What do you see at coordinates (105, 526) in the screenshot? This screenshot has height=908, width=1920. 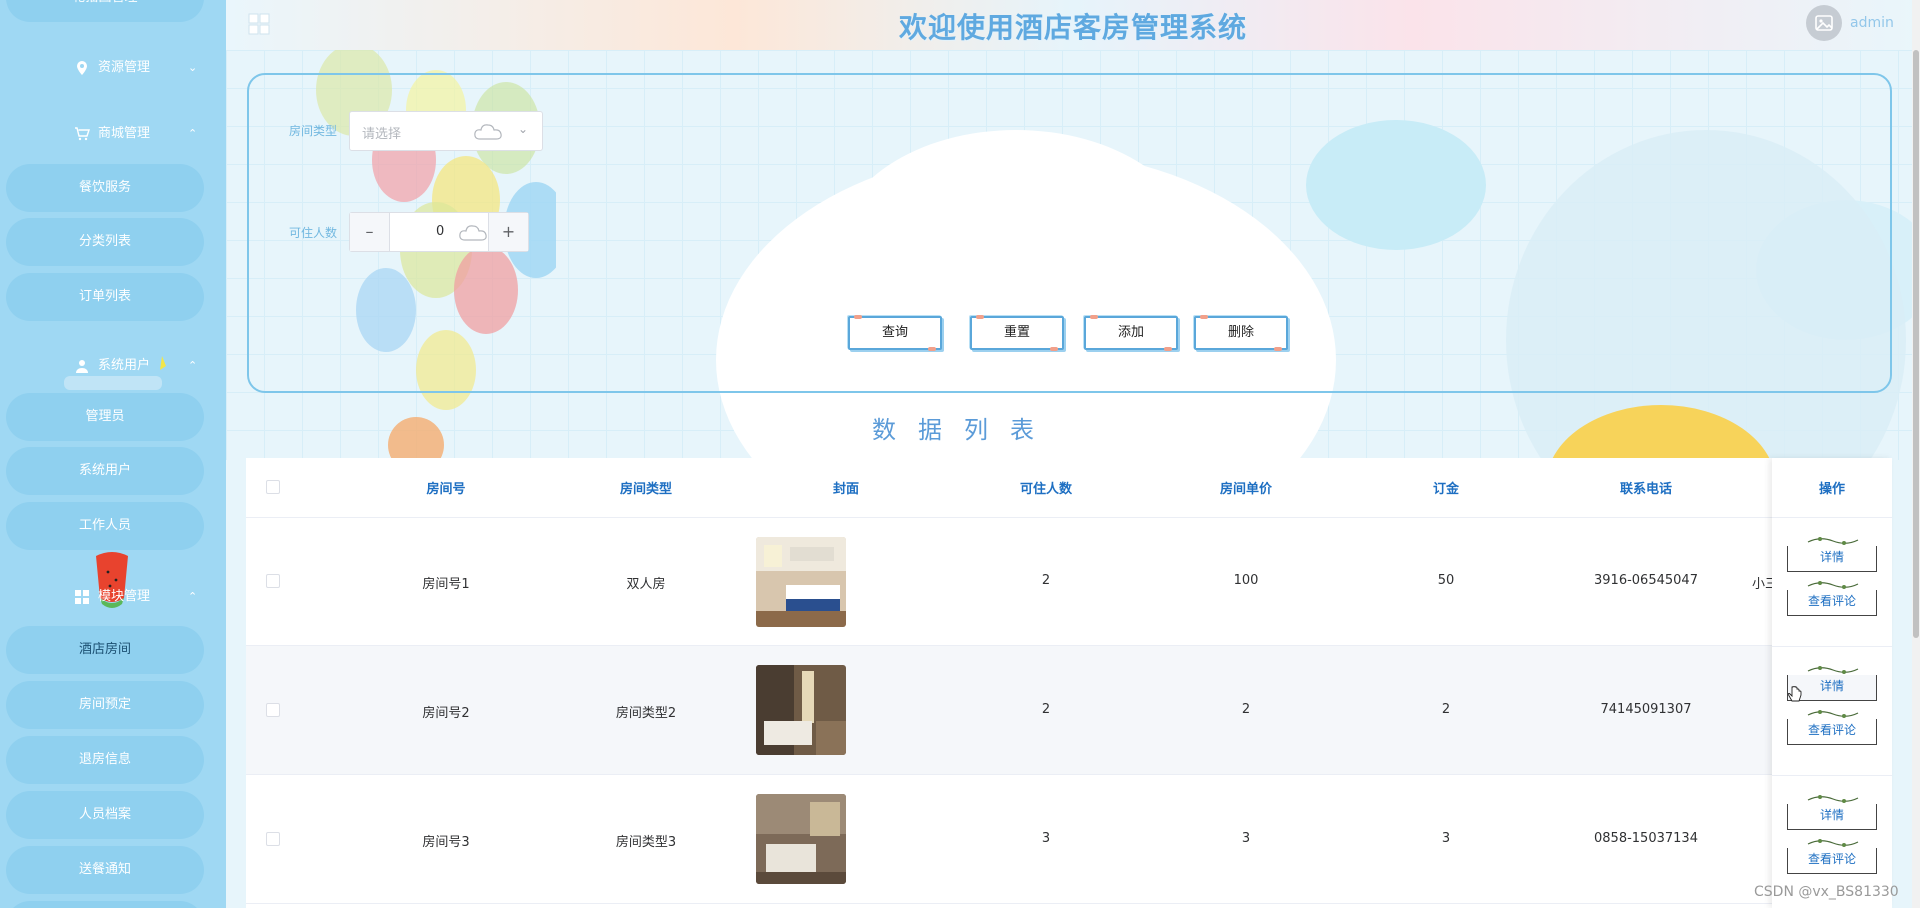 I see `sidebar-item-staff: 工作人员` at bounding box center [105, 526].